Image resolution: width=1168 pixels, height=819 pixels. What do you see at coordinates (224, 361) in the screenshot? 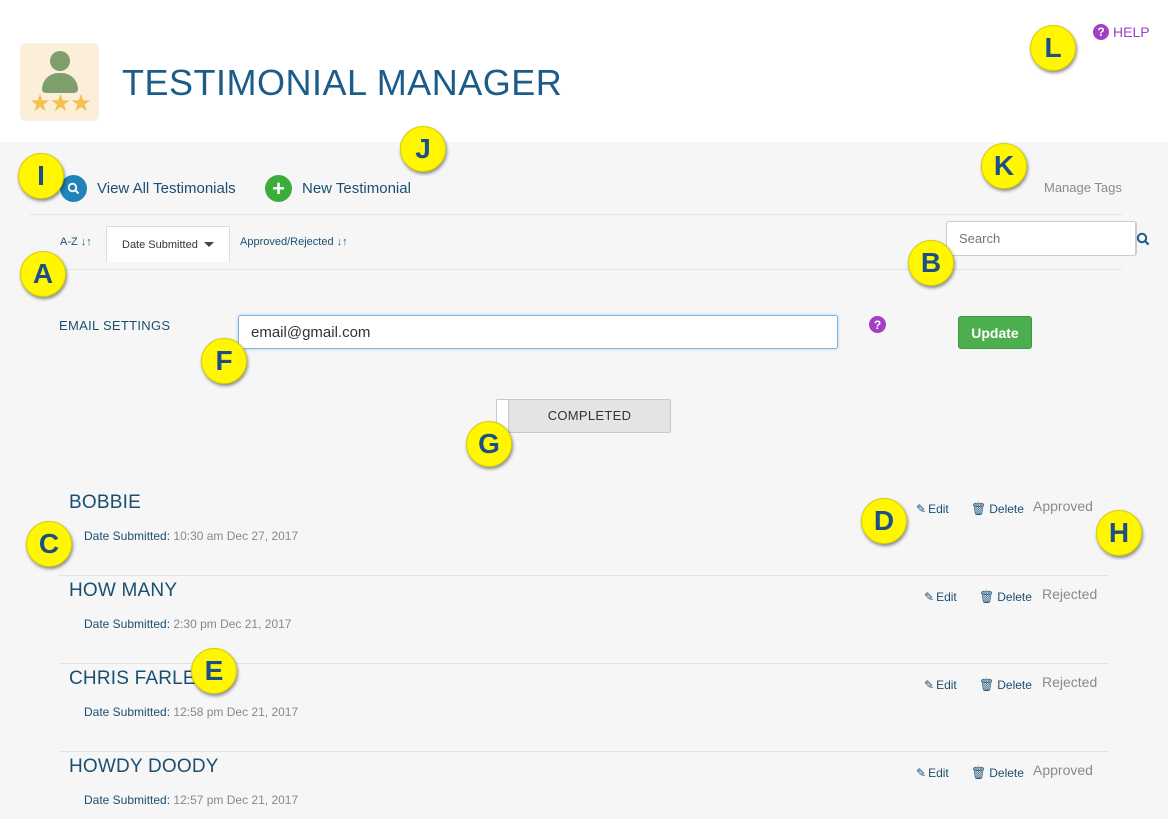
I see `callout-marker-f: F` at bounding box center [224, 361].